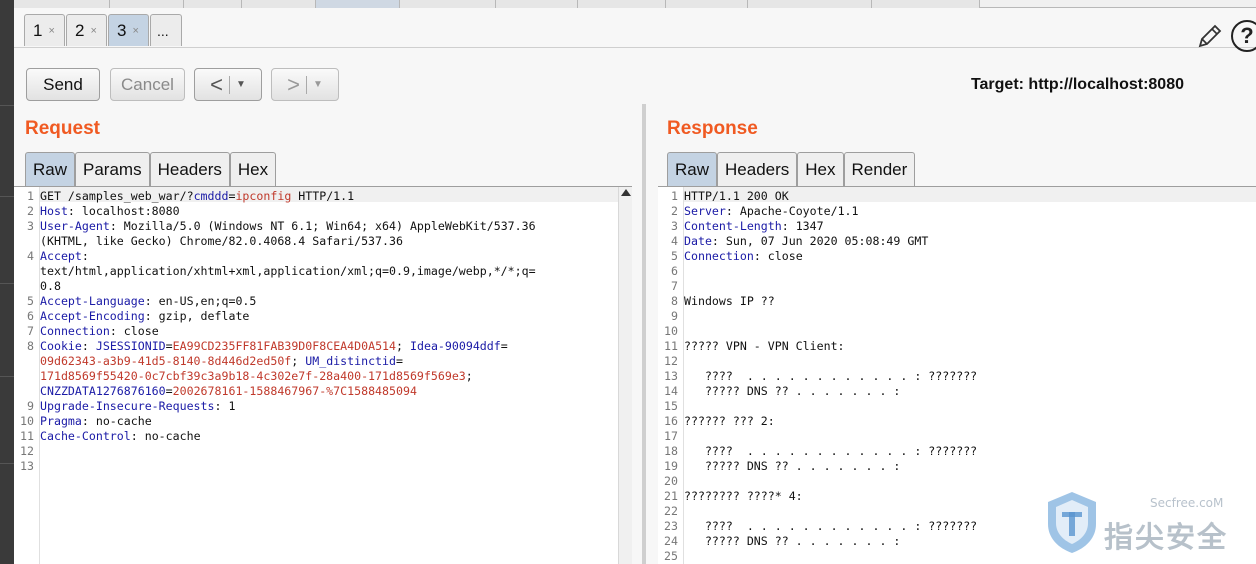 This screenshot has width=1256, height=564. Describe the element at coordinates (671, 541) in the screenshot. I see `line-number: 24` at that location.